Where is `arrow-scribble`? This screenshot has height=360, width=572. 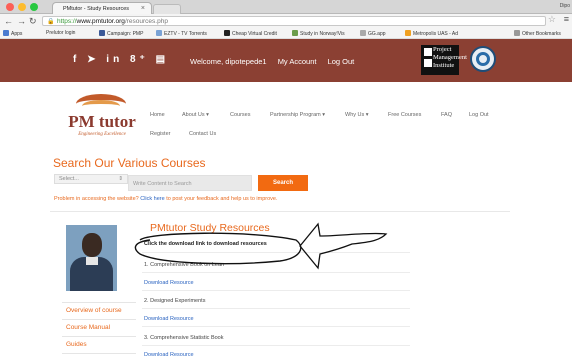
arrow-scribble is located at coordinates (343, 246).